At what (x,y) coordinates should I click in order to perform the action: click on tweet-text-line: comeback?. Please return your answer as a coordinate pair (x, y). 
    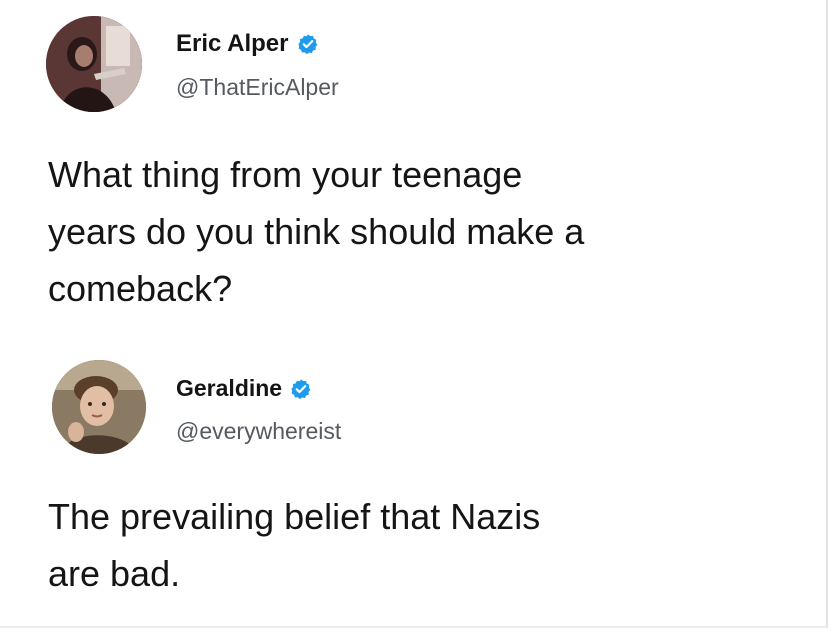
    Looking at the image, I should click on (140, 288).